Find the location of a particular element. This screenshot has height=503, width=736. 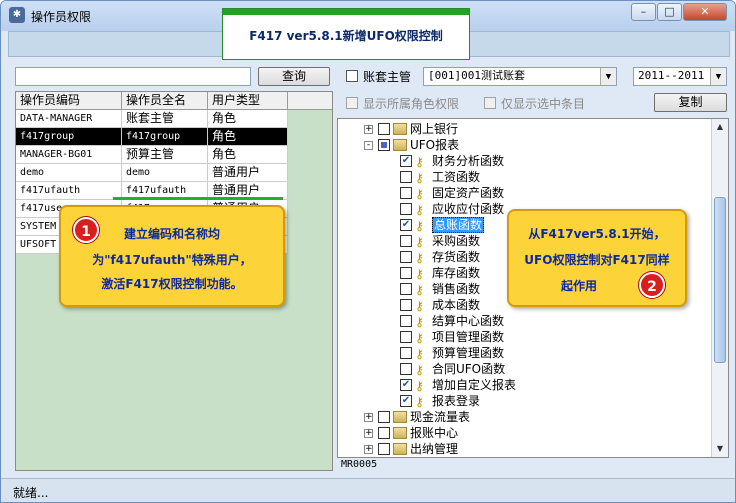

tree-node-label: 报账中心 is located at coordinates (434, 433).